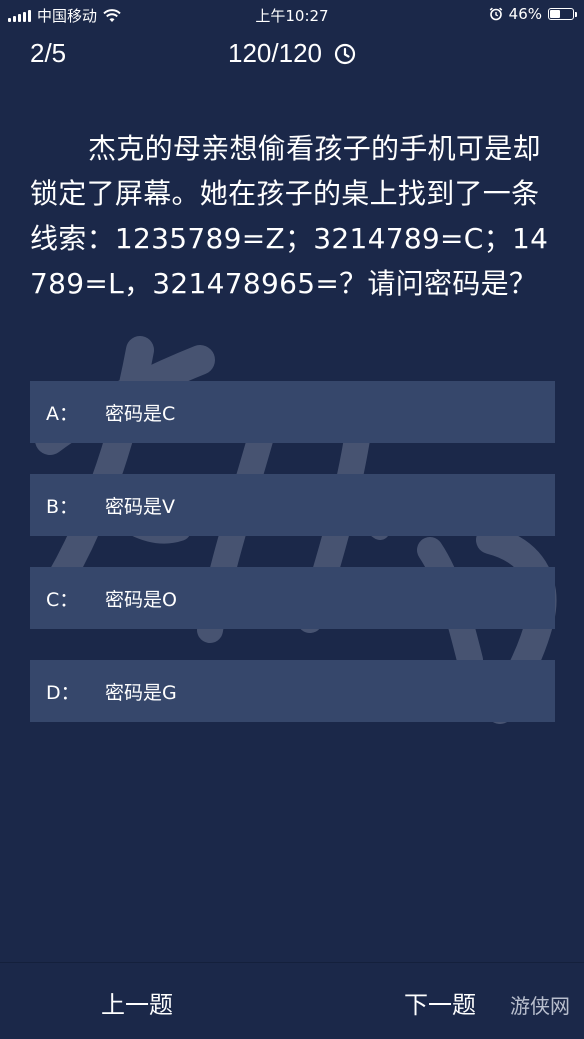 This screenshot has width=584, height=1039. Describe the element at coordinates (141, 599) in the screenshot. I see `option-text: 密码是O` at that location.